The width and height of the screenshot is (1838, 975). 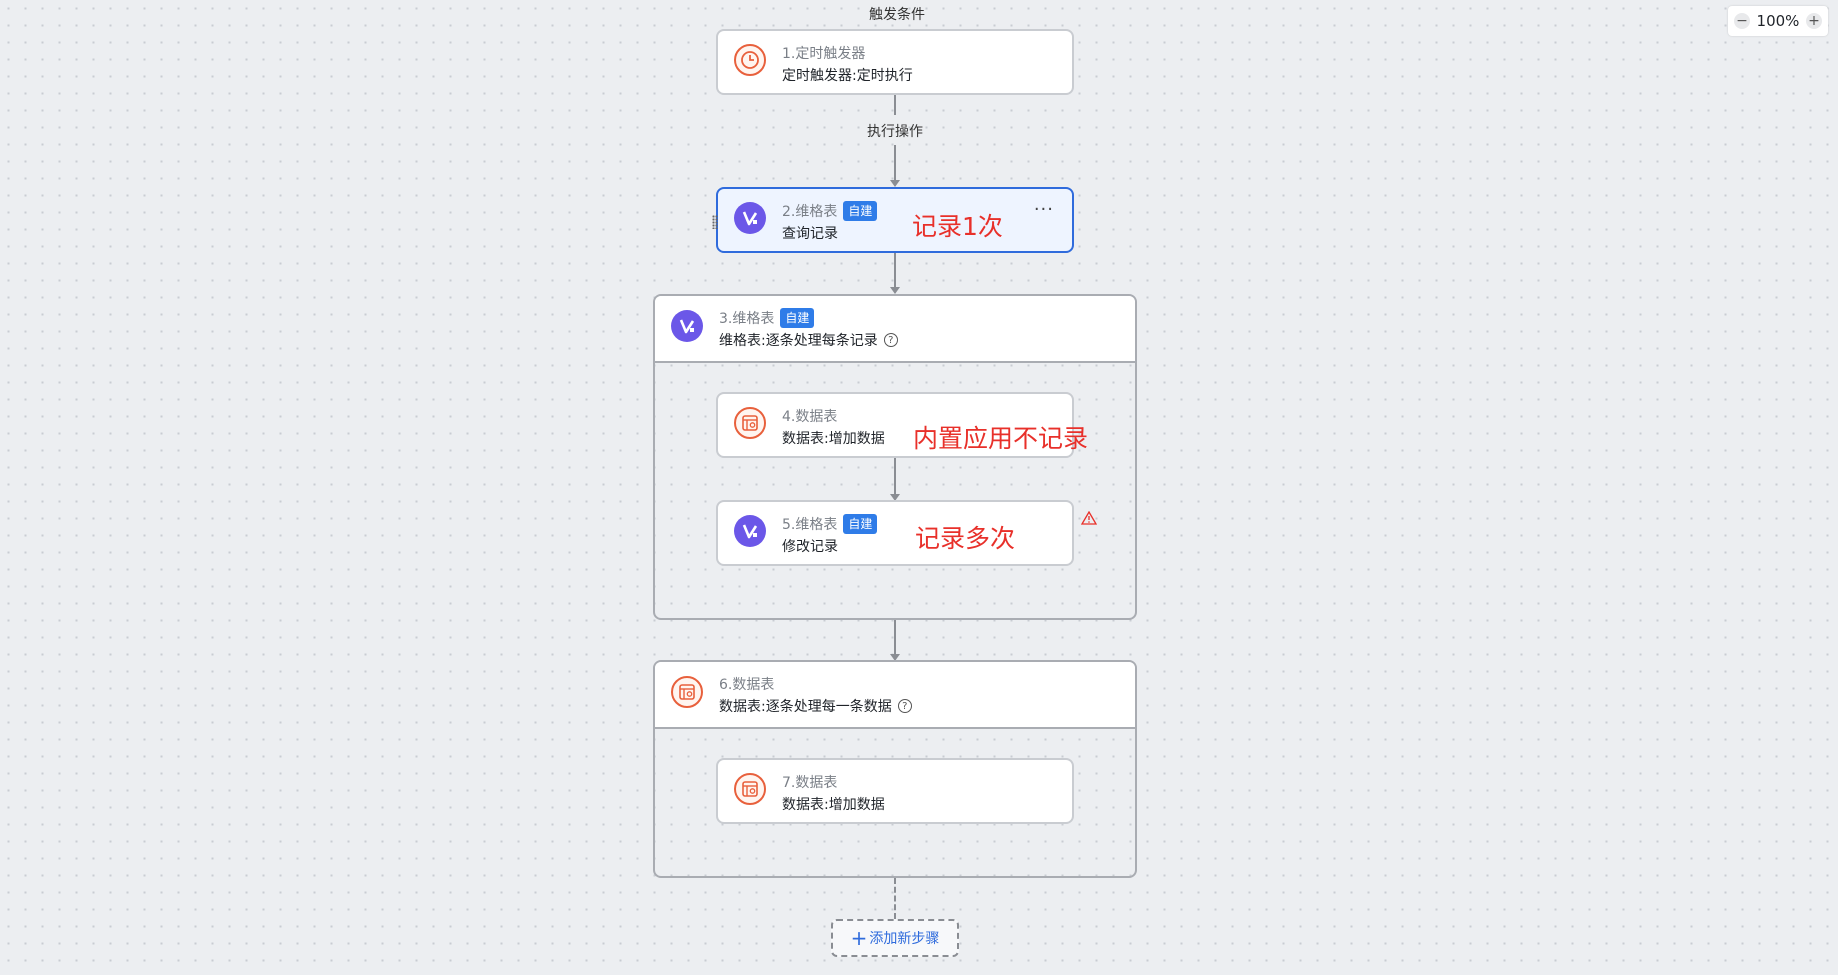 I want to click on annotation-note-1: 记录1次, so click(x=957, y=226).